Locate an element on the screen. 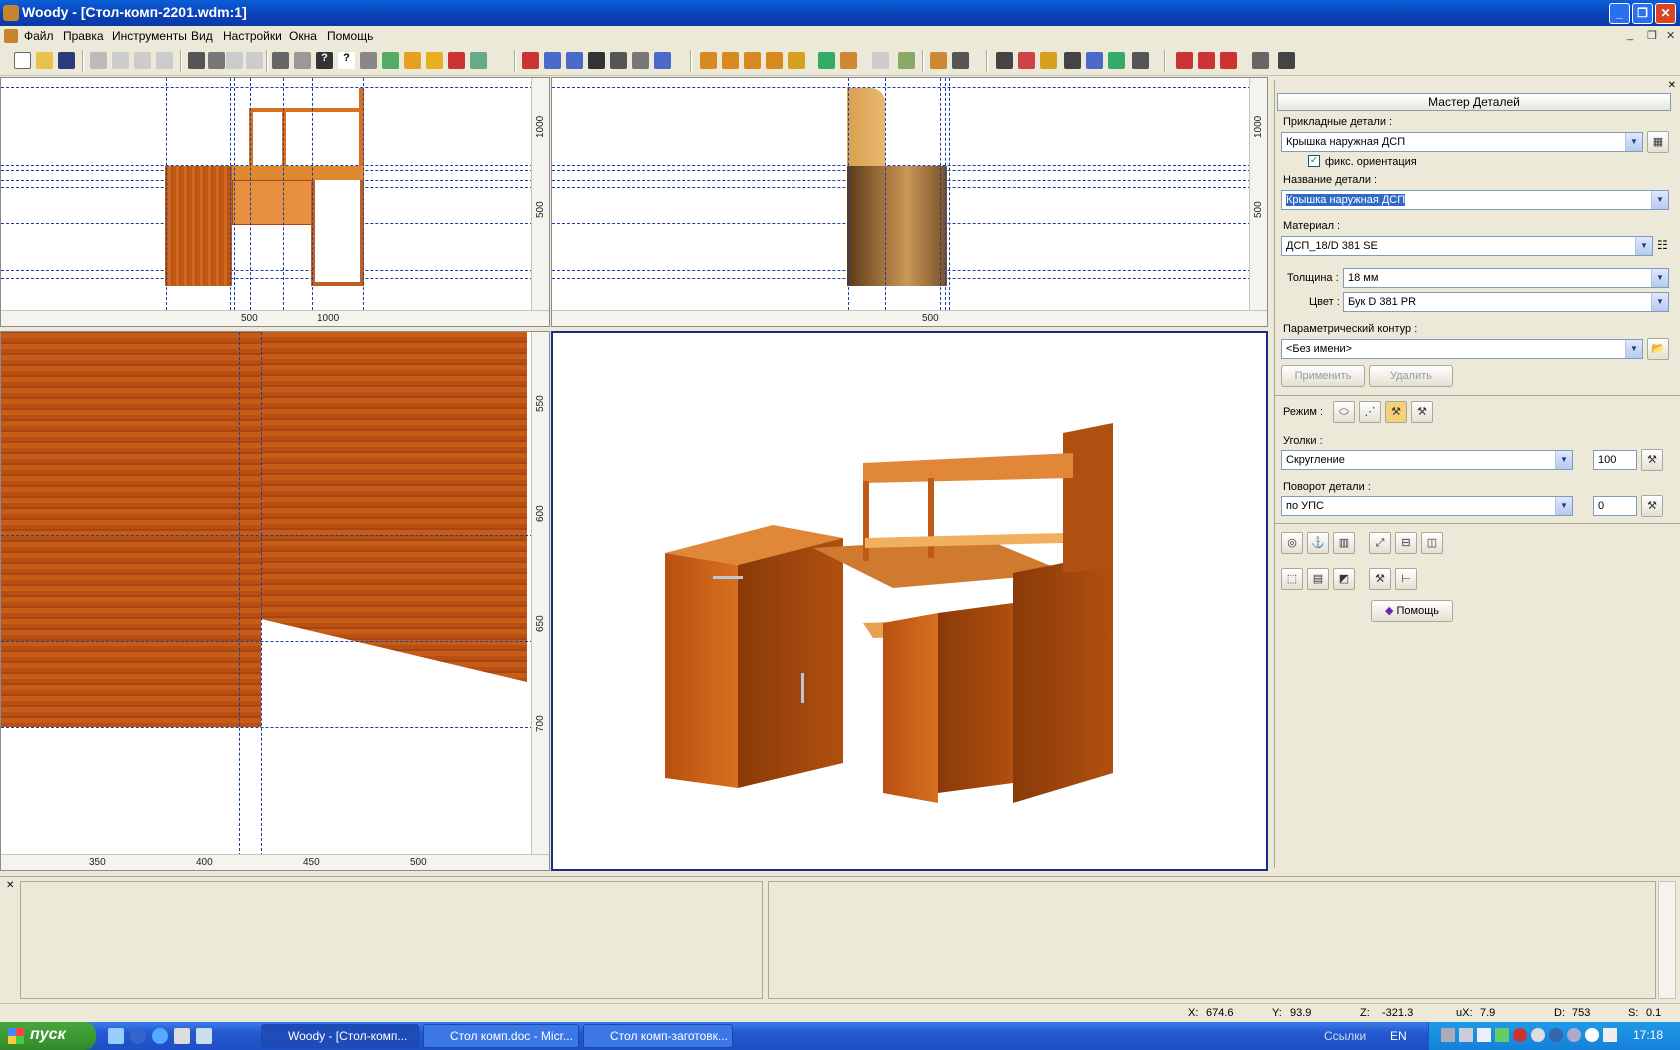 The width and height of the screenshot is (1680, 1050). marker-icon is located at coordinates (1072, 60).